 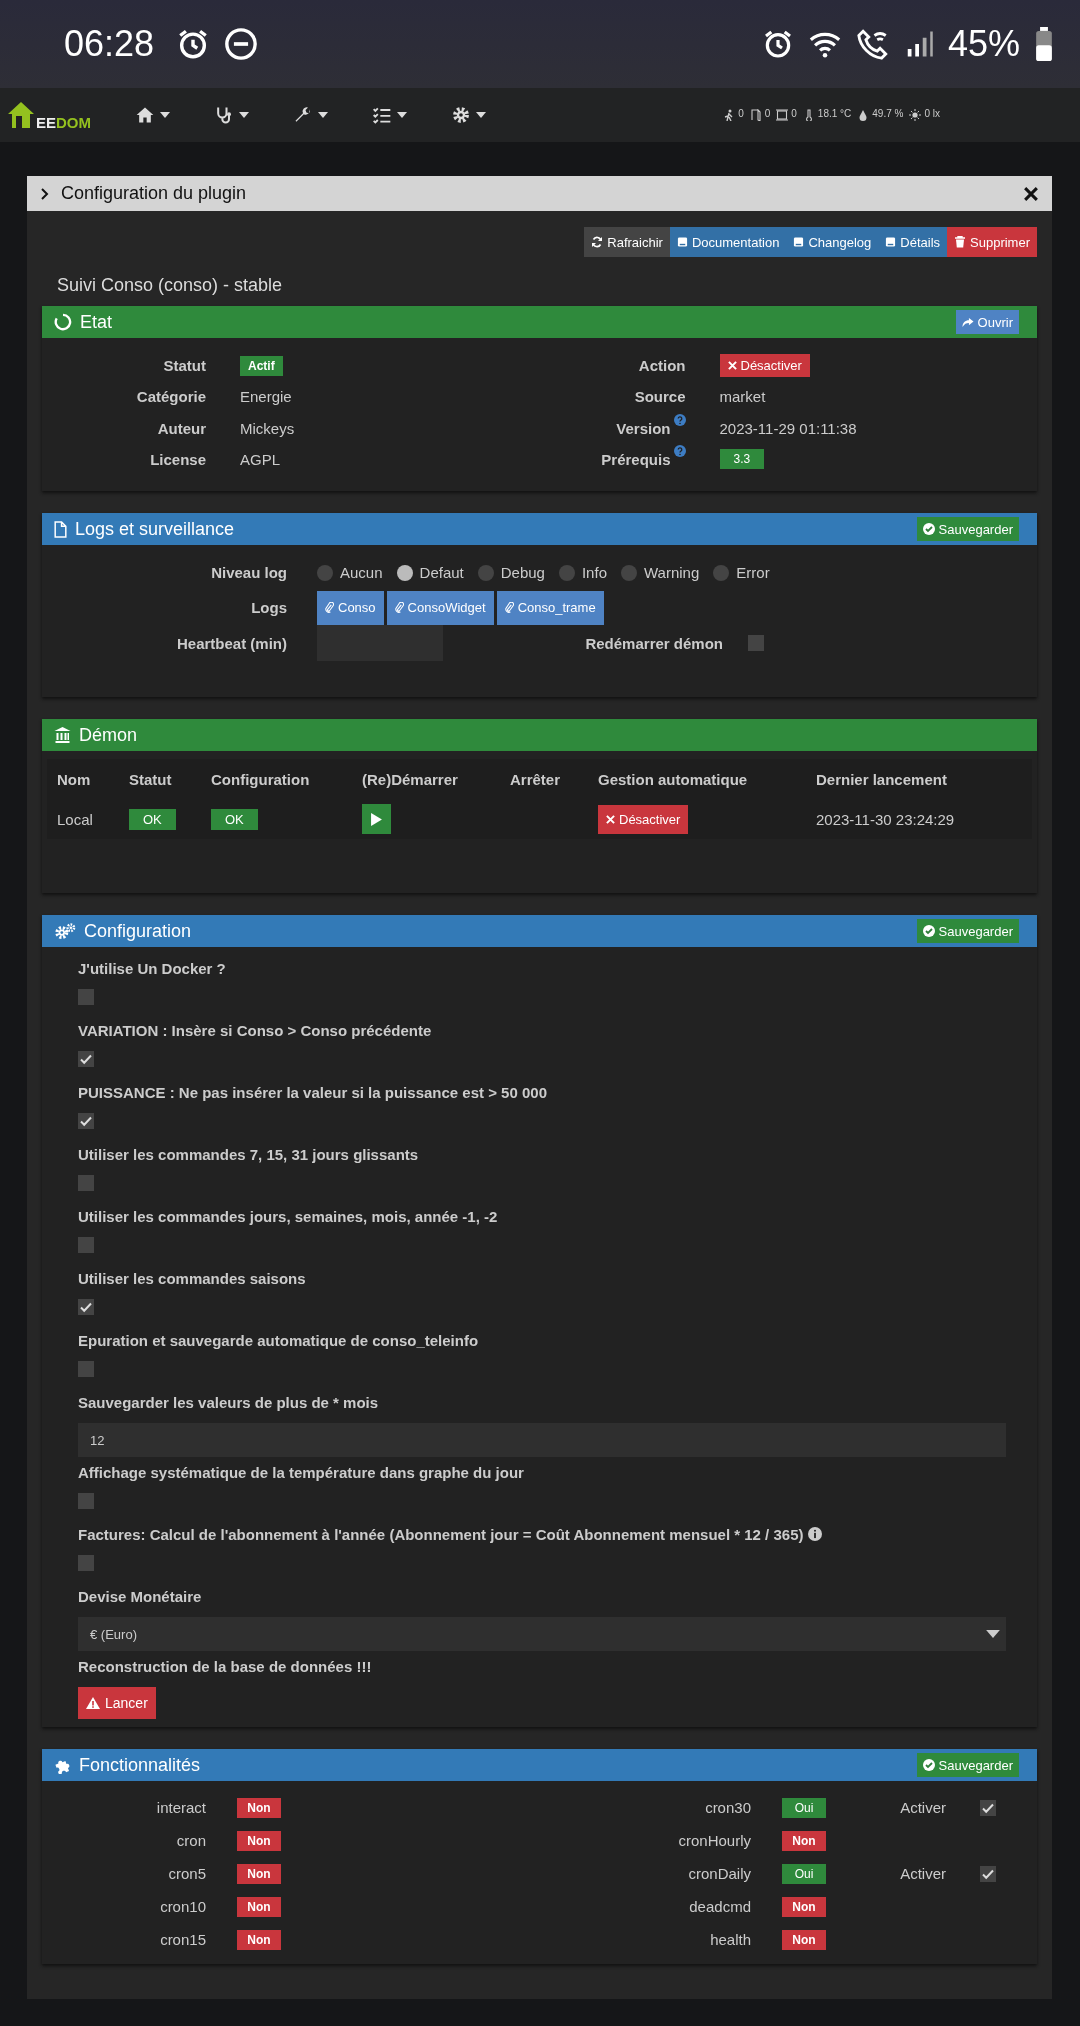 I want to click on log-level-radio: Warning, so click(x=660, y=572).